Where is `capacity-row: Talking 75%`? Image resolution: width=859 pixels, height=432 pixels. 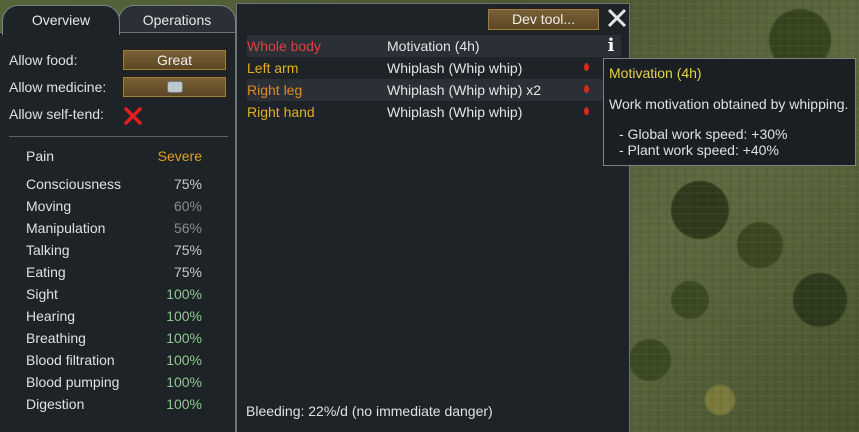 capacity-row: Talking 75% is located at coordinates (114, 250).